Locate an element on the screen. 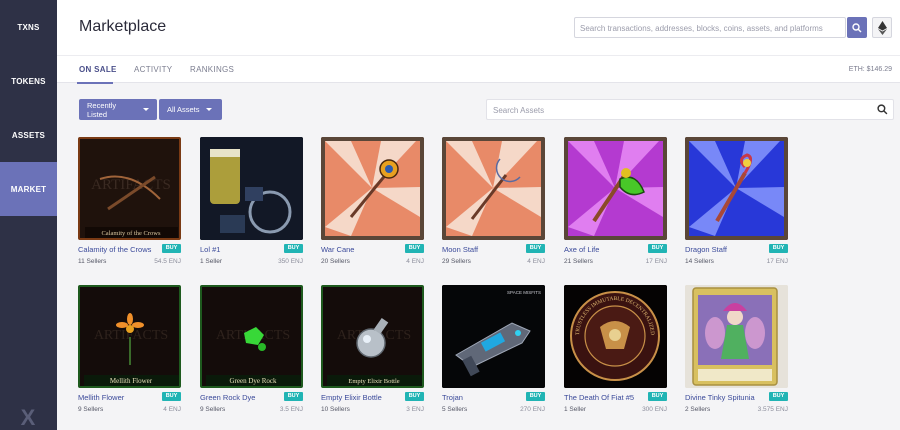  seller-count: 2 Sellers is located at coordinates (698, 409).